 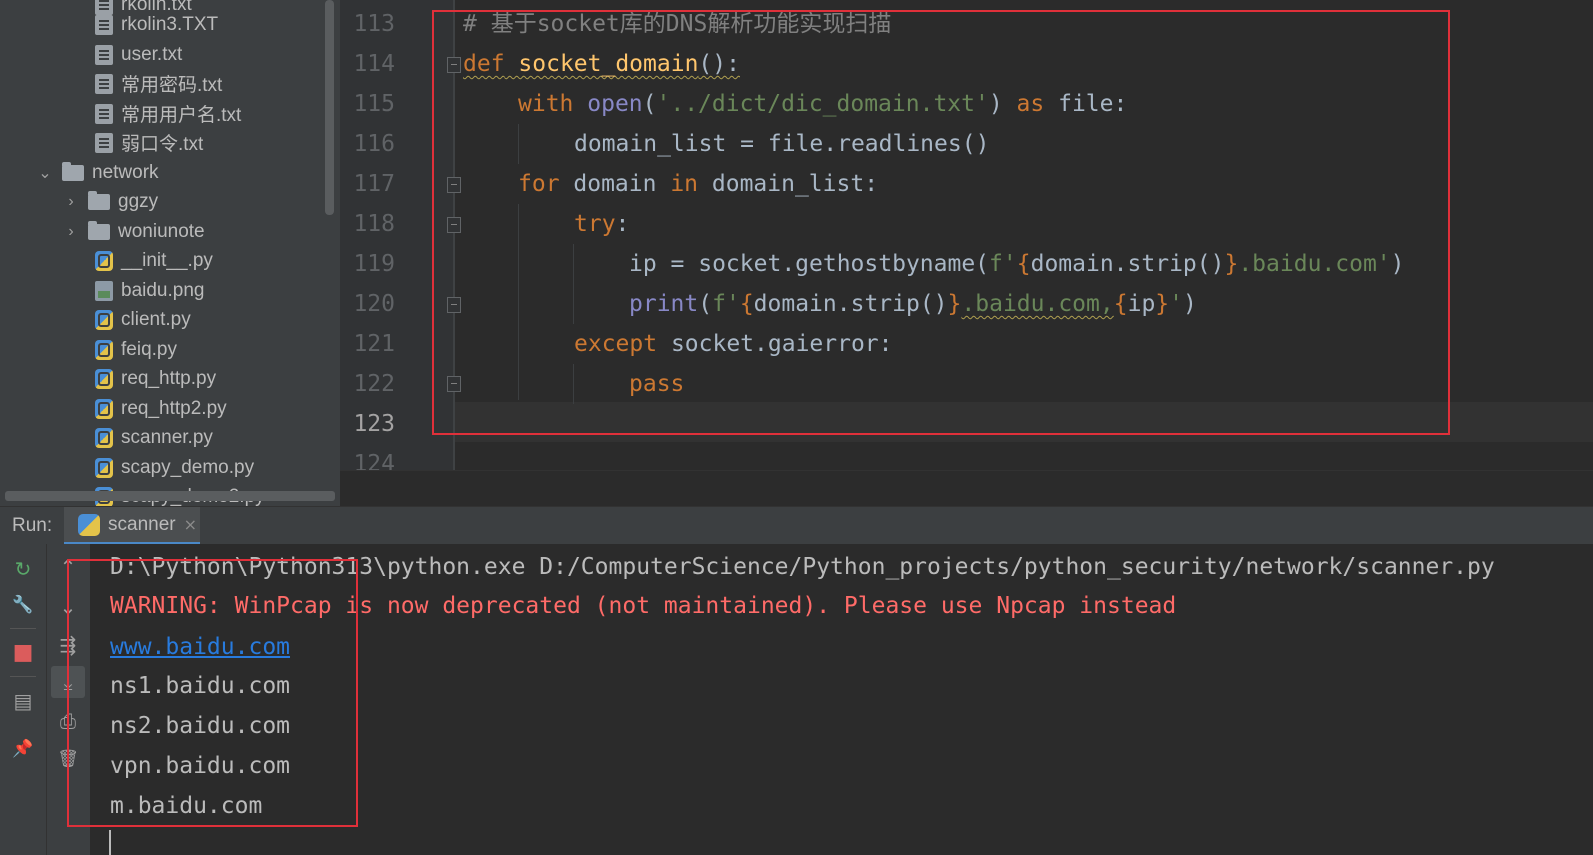 What do you see at coordinates (23, 605) in the screenshot?
I see `wrench-icon: 🔧` at bounding box center [23, 605].